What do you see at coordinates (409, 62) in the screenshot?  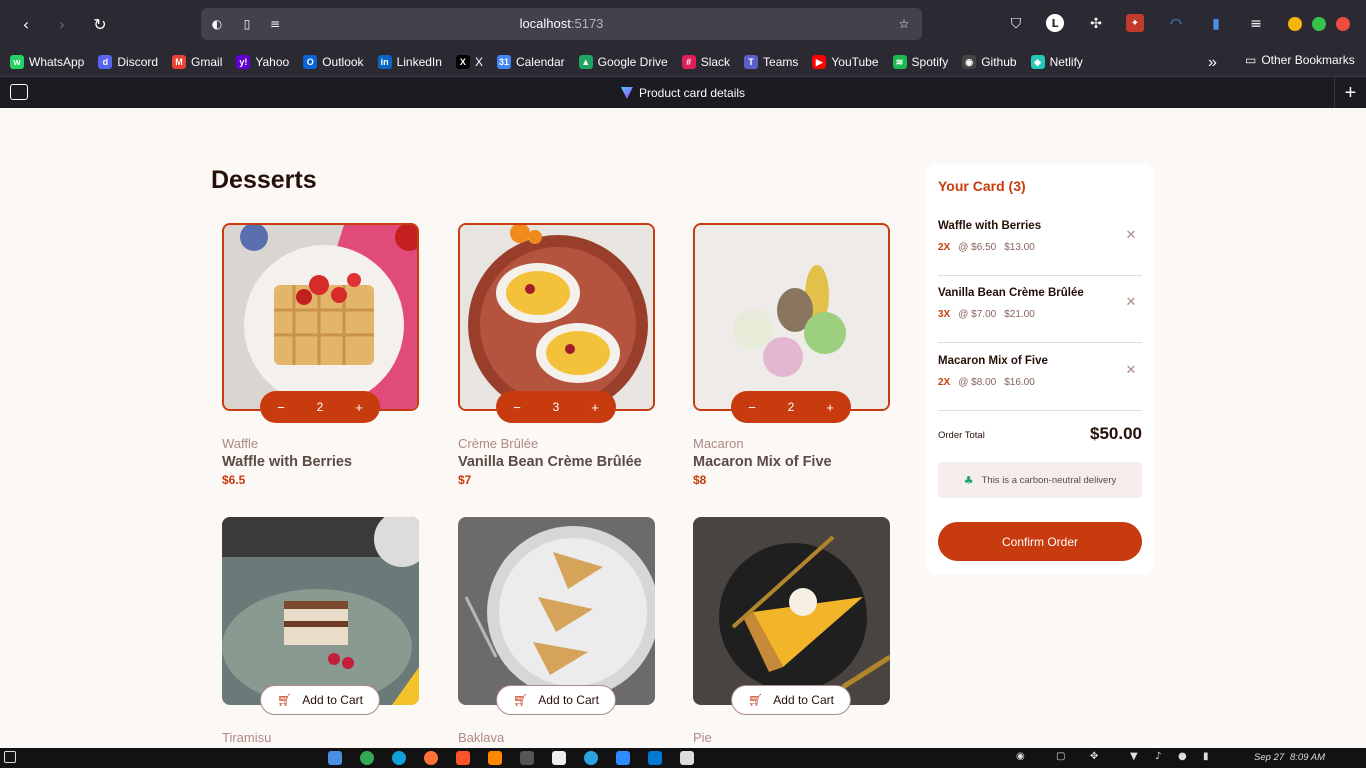 I see `bookmark-linkedin: in LinkedIn` at bounding box center [409, 62].